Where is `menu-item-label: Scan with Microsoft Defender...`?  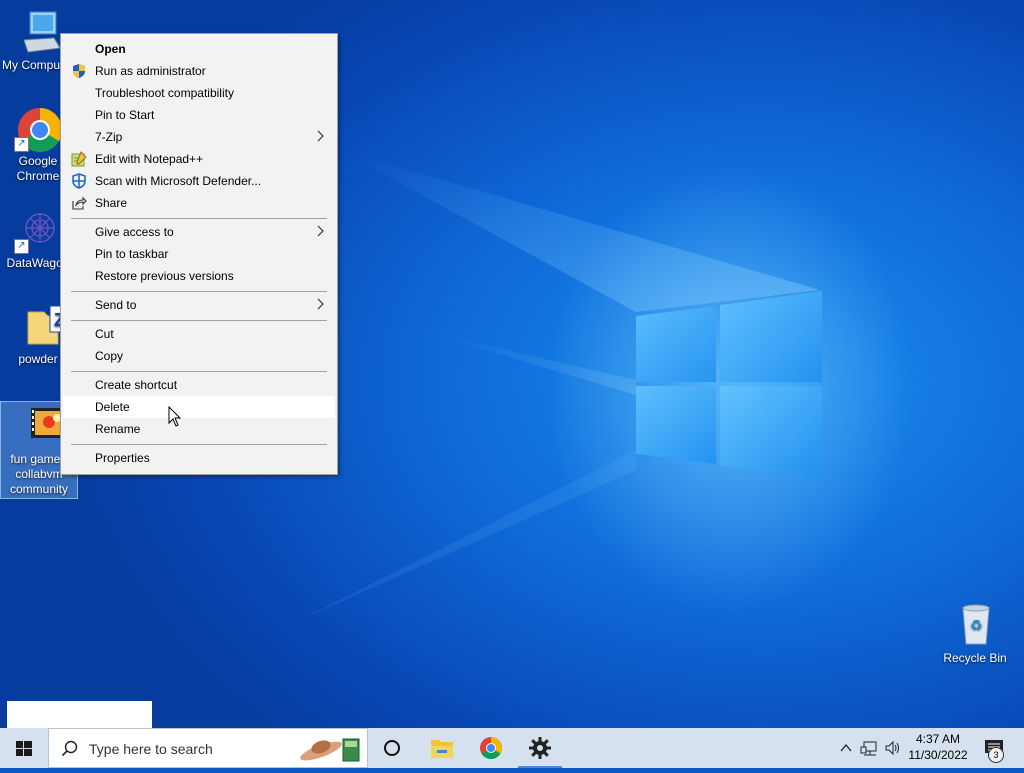 menu-item-label: Scan with Microsoft Defender... is located at coordinates (178, 181).